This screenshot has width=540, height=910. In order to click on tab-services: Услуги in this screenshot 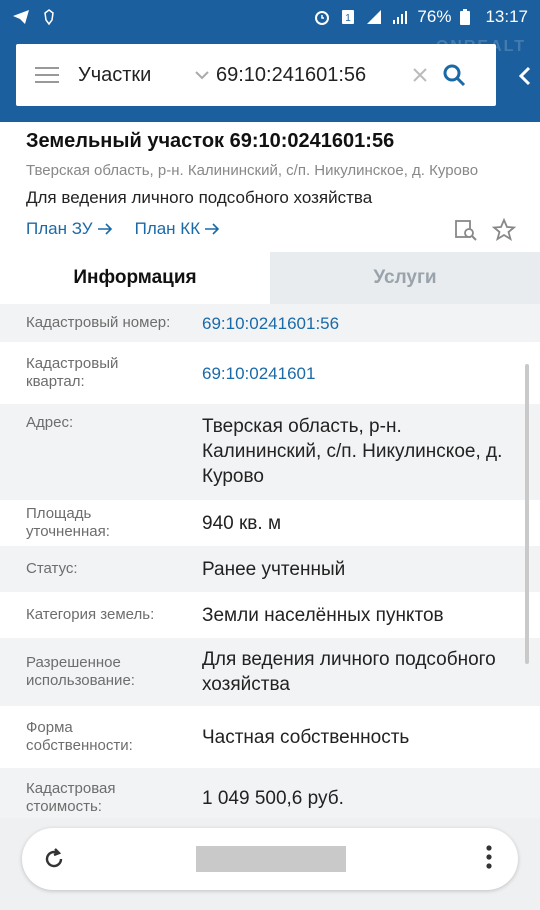, I will do `click(405, 278)`.